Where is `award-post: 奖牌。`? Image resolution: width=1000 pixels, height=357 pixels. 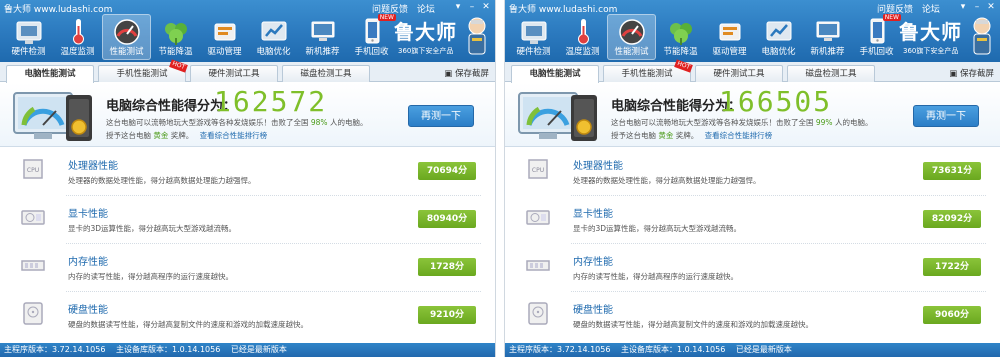 award-post: 奖牌。 is located at coordinates (182, 135).